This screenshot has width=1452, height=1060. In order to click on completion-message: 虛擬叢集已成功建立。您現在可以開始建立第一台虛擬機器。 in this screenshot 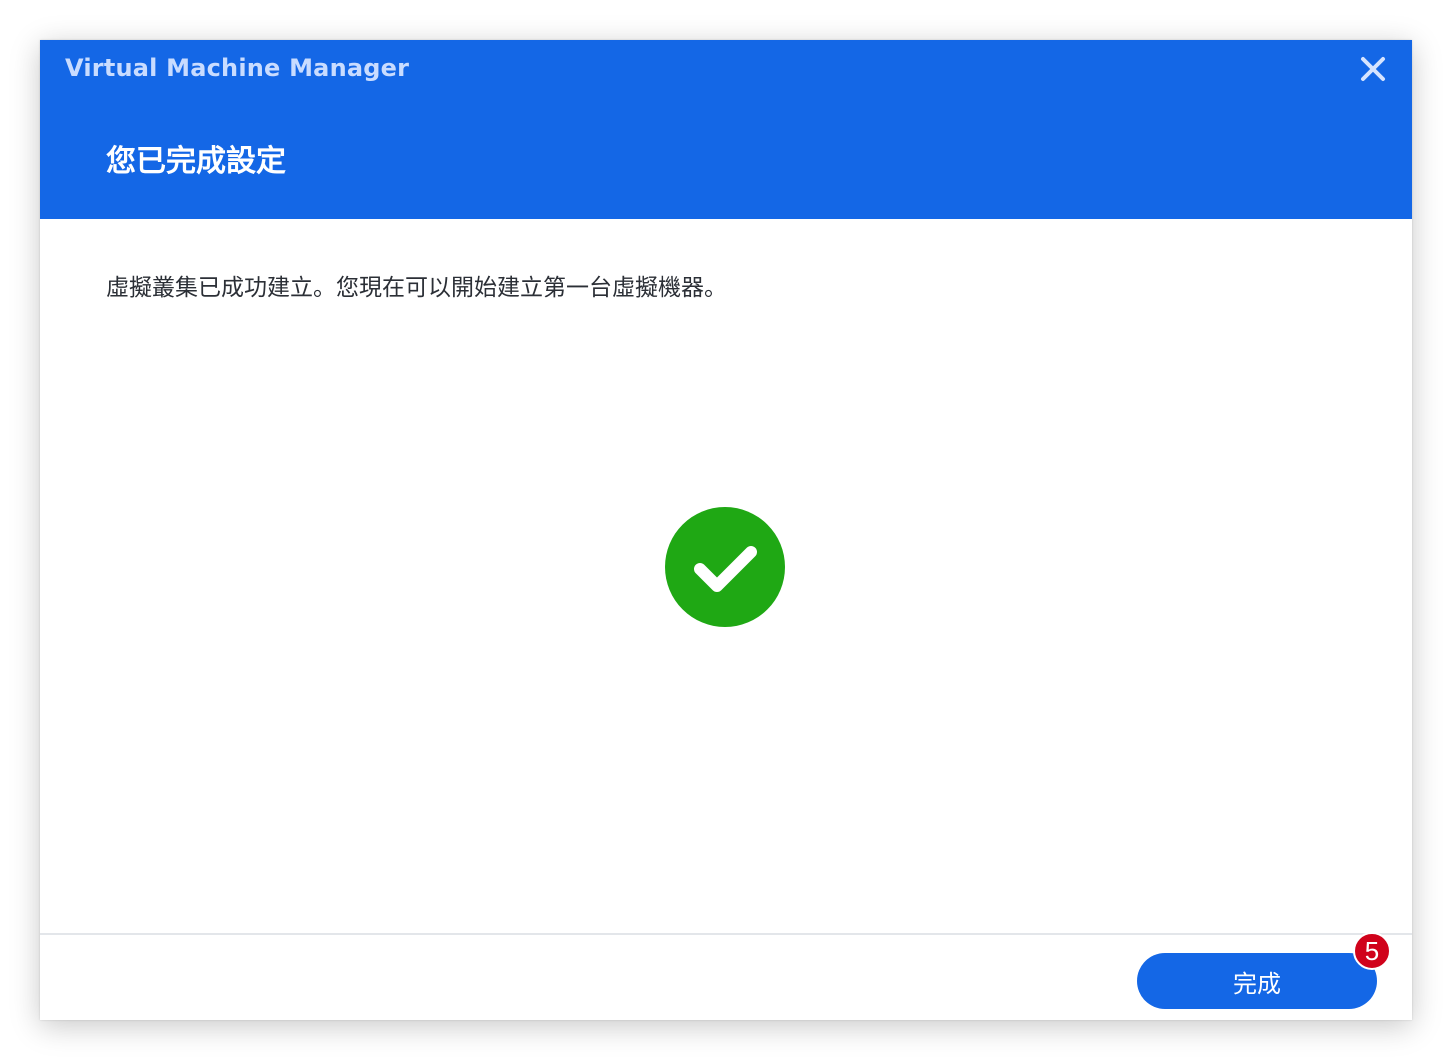, I will do `click(416, 288)`.